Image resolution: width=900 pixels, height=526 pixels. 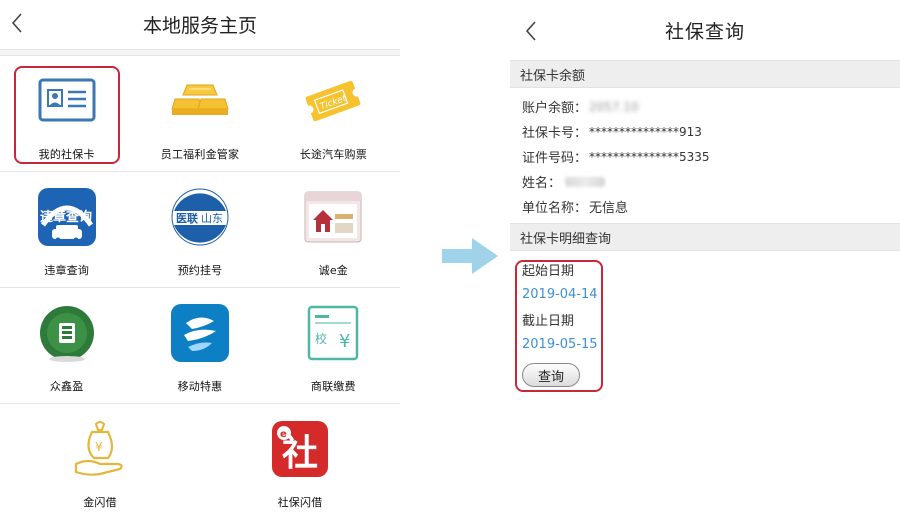 I want to click on start-date-label: 起始日期, so click(x=548, y=271).